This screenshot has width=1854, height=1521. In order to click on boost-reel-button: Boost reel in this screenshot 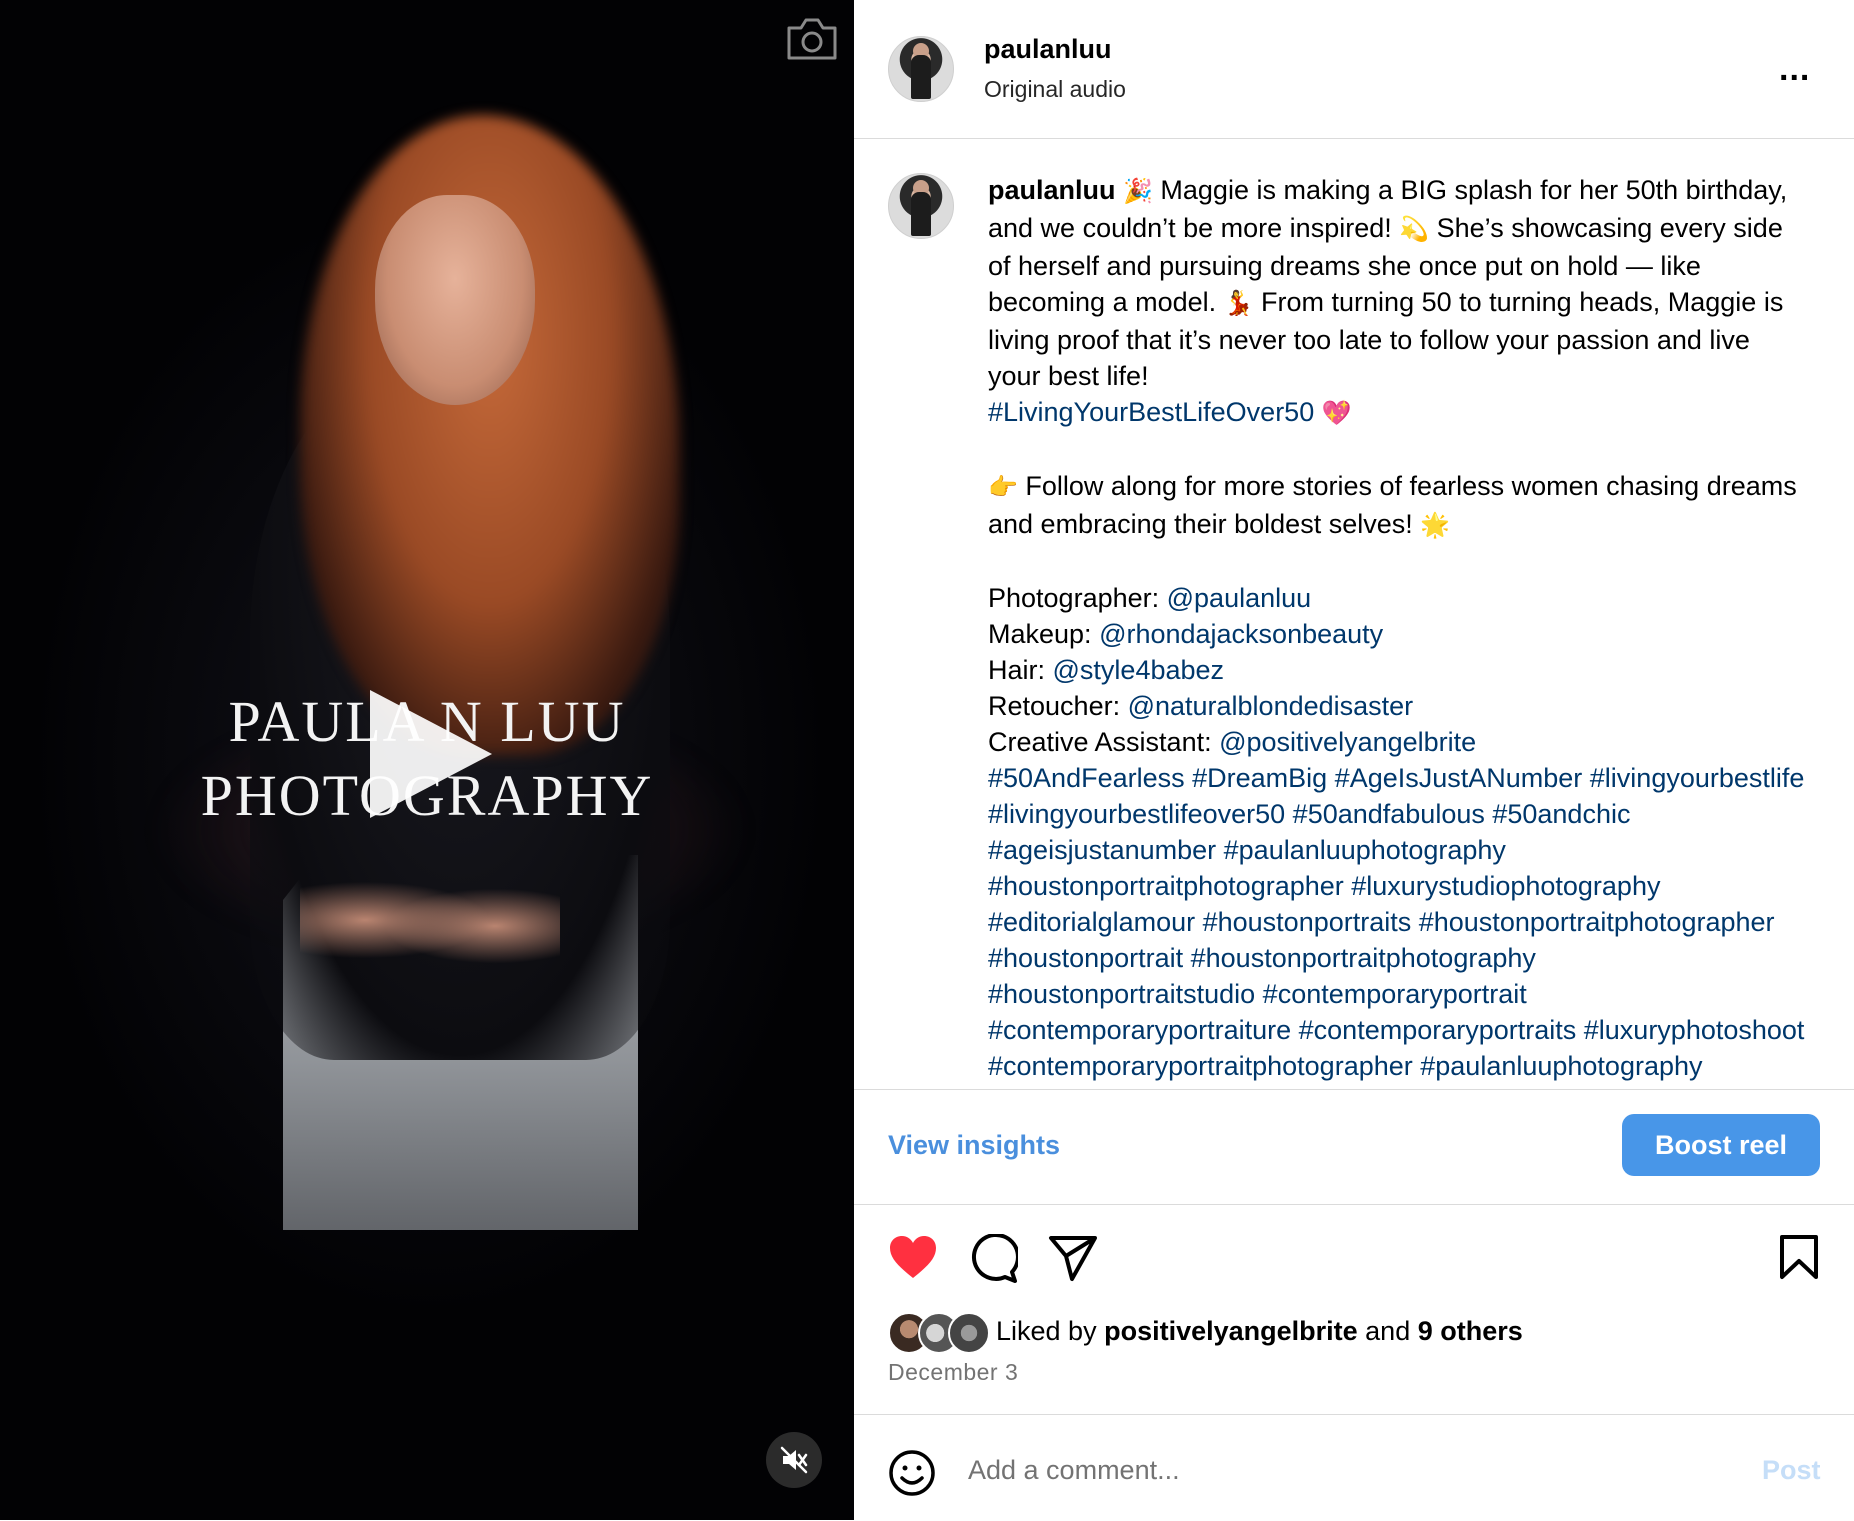, I will do `click(1721, 1145)`.